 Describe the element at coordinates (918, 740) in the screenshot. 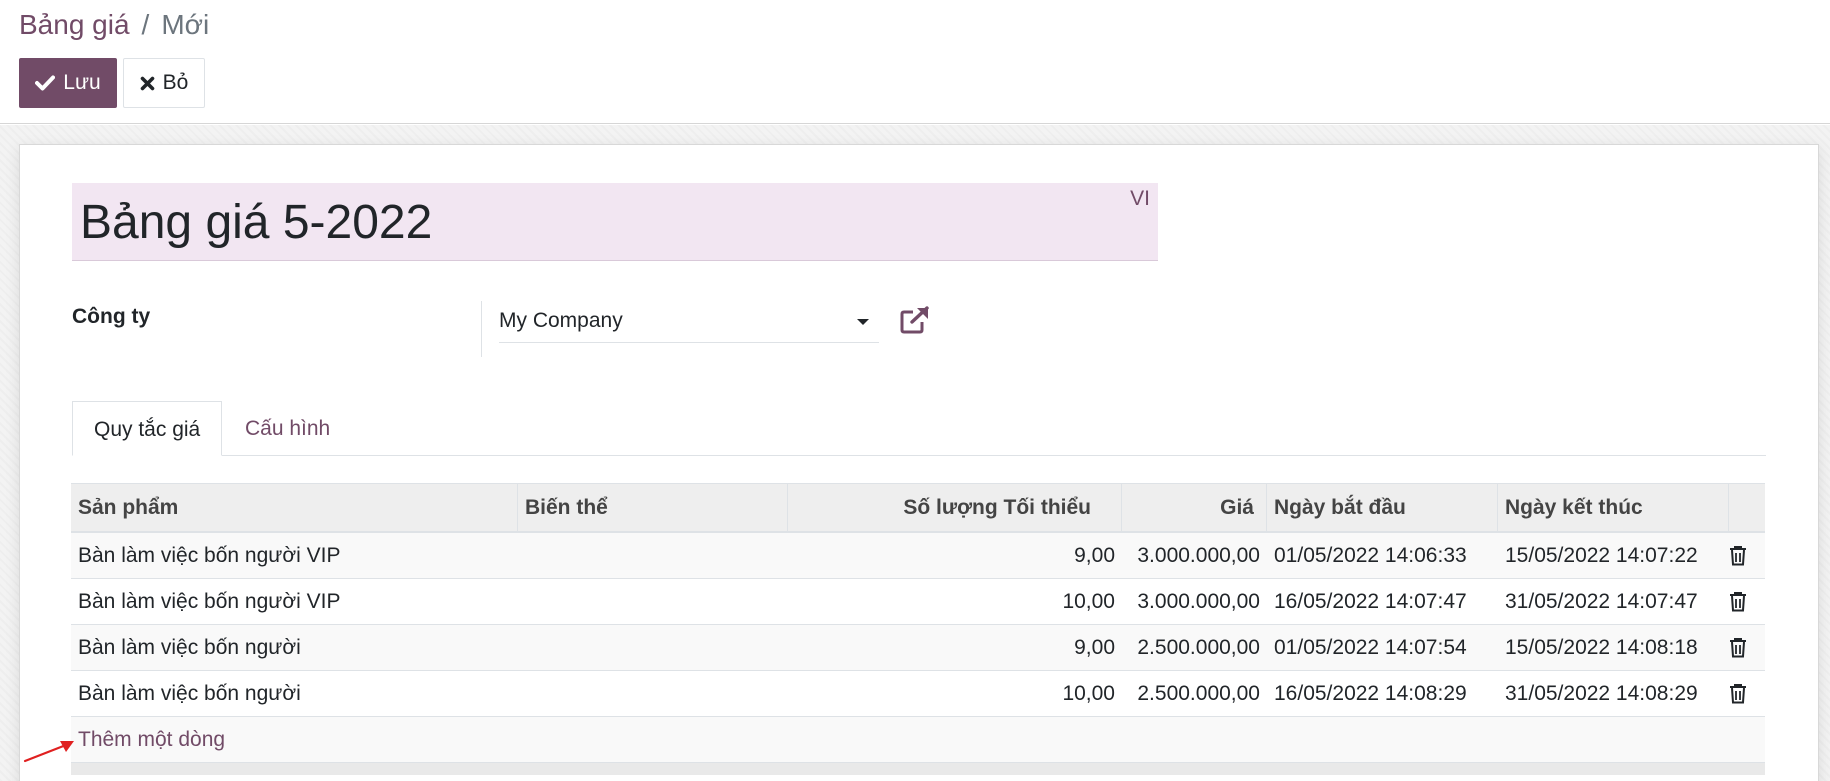

I see `add-line-row: Thêm một dòng` at that location.